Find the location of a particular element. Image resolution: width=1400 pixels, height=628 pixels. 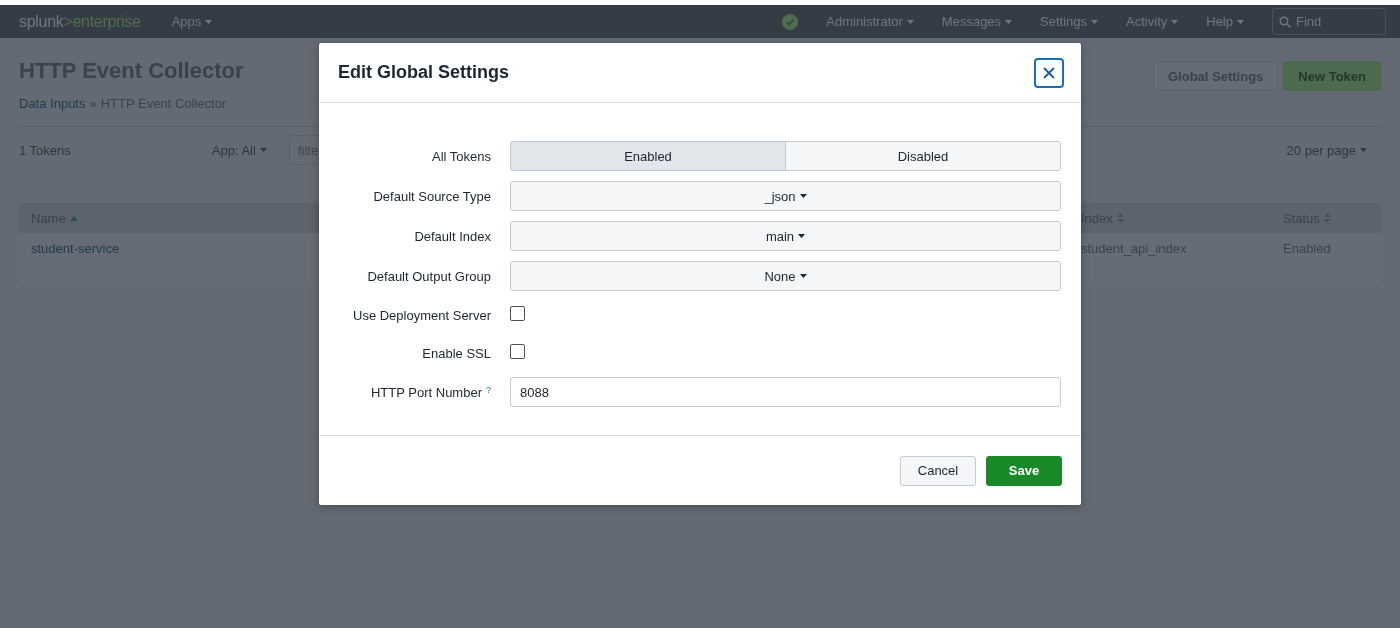

menu-item: Settings is located at coordinates (1069, 21).